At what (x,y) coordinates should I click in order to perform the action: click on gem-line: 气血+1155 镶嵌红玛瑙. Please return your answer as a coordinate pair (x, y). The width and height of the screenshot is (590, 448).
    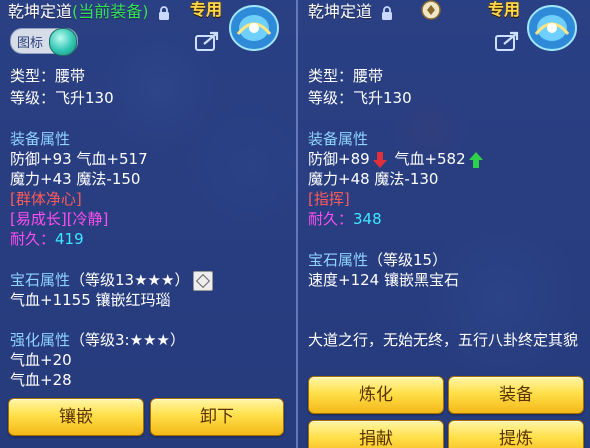
    Looking at the image, I should click on (90, 300).